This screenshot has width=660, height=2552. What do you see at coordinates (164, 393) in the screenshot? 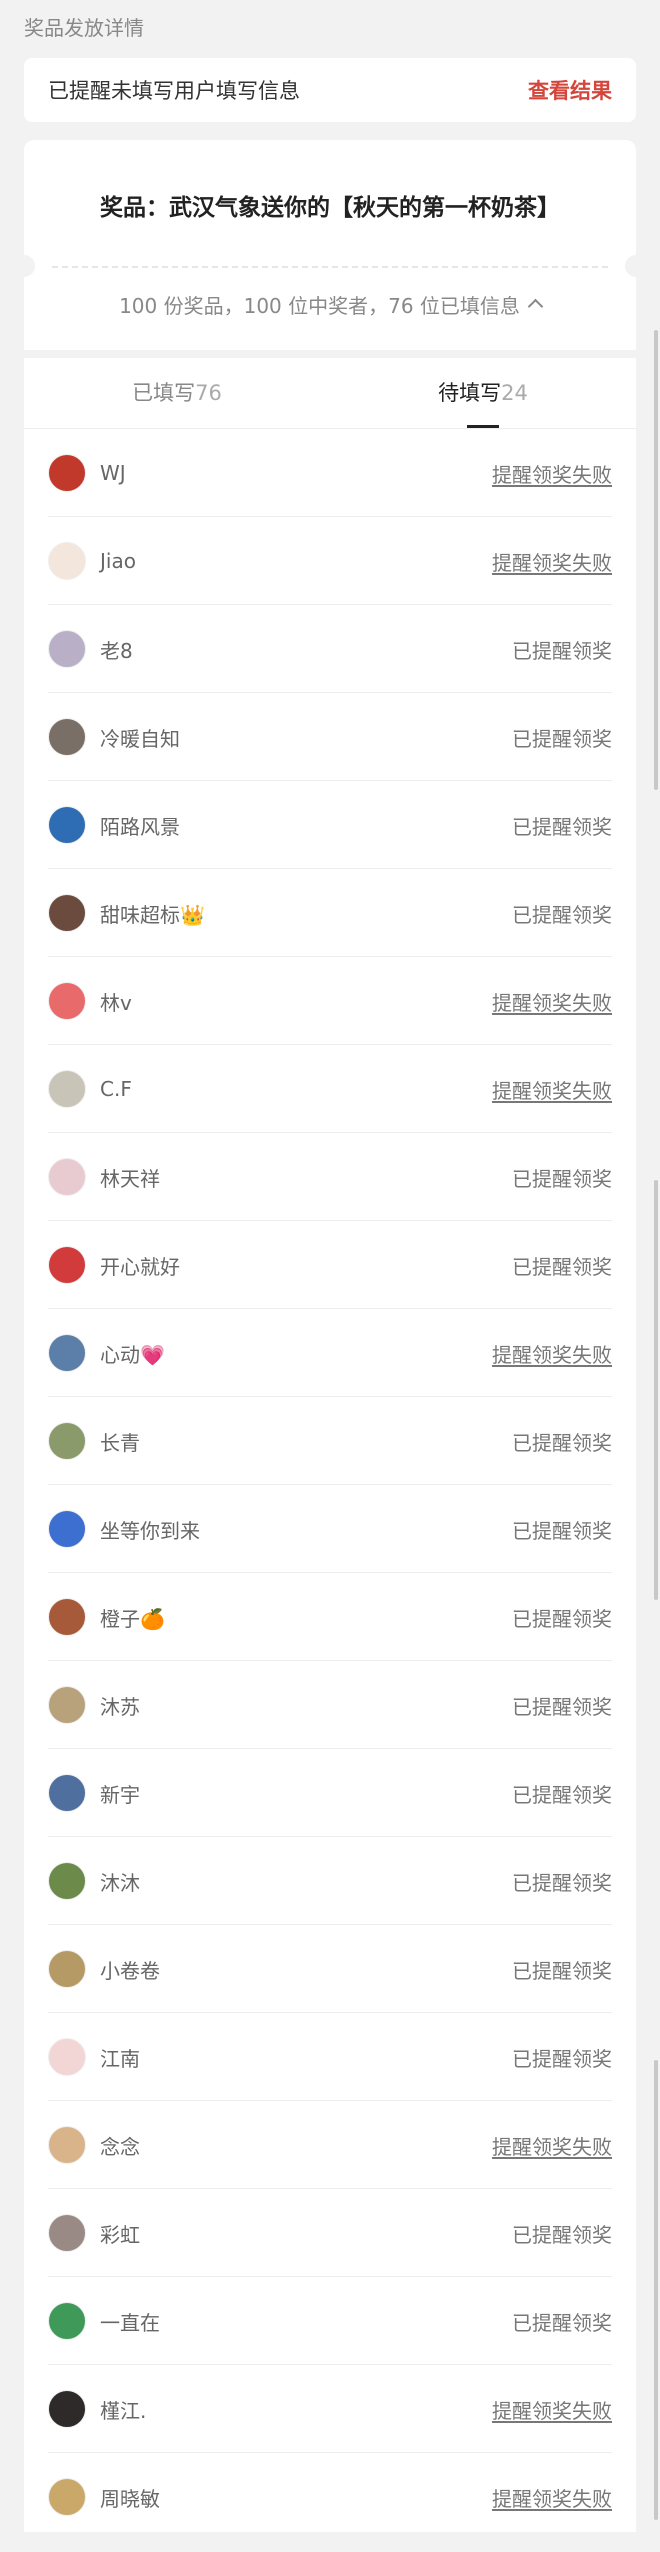
I see `tab-filled-label: 已填写` at bounding box center [164, 393].